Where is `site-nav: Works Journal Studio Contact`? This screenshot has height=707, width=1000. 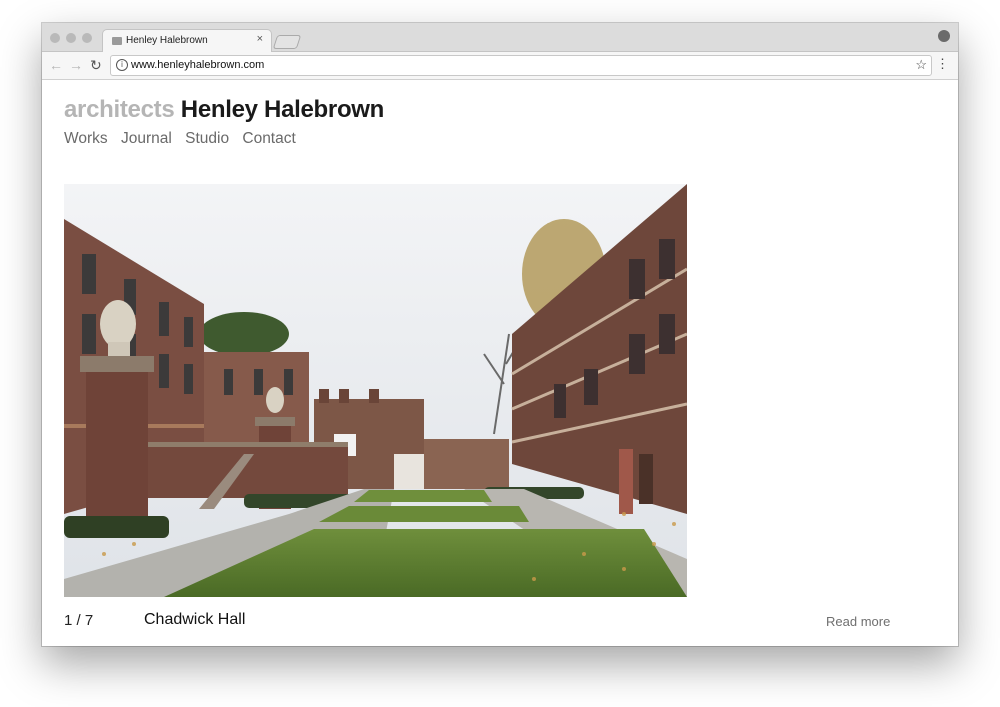
site-nav: Works Journal Studio Contact is located at coordinates (184, 139).